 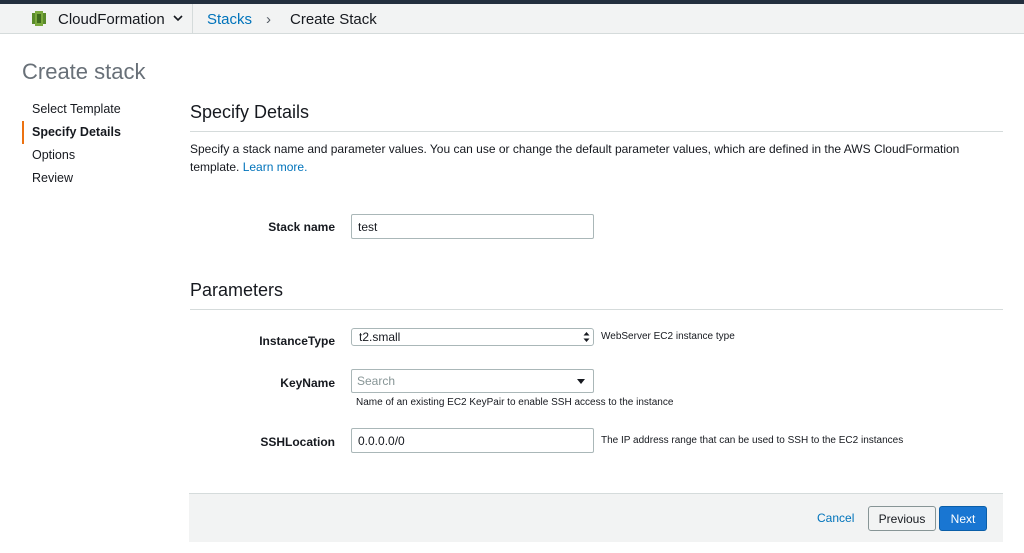 What do you see at coordinates (97, 178) in the screenshot?
I see `step-review: Review` at bounding box center [97, 178].